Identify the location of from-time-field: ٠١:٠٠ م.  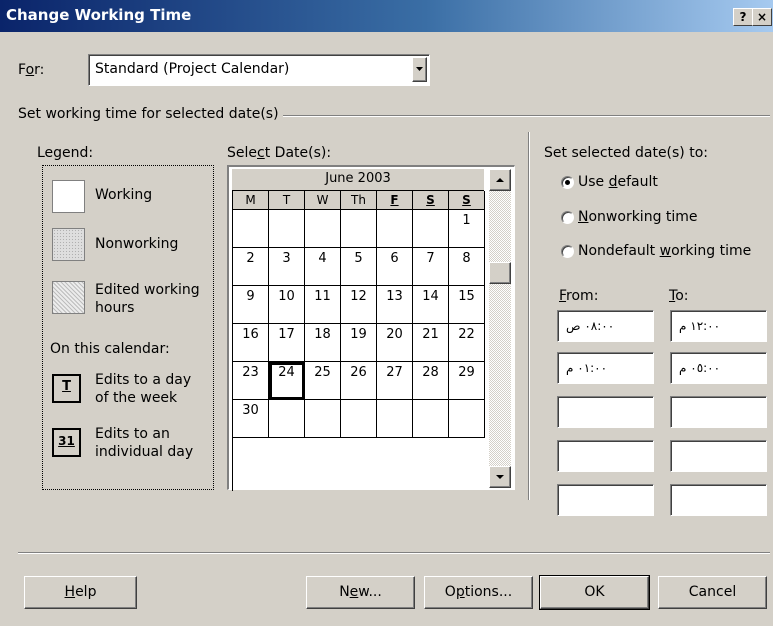
(605, 368).